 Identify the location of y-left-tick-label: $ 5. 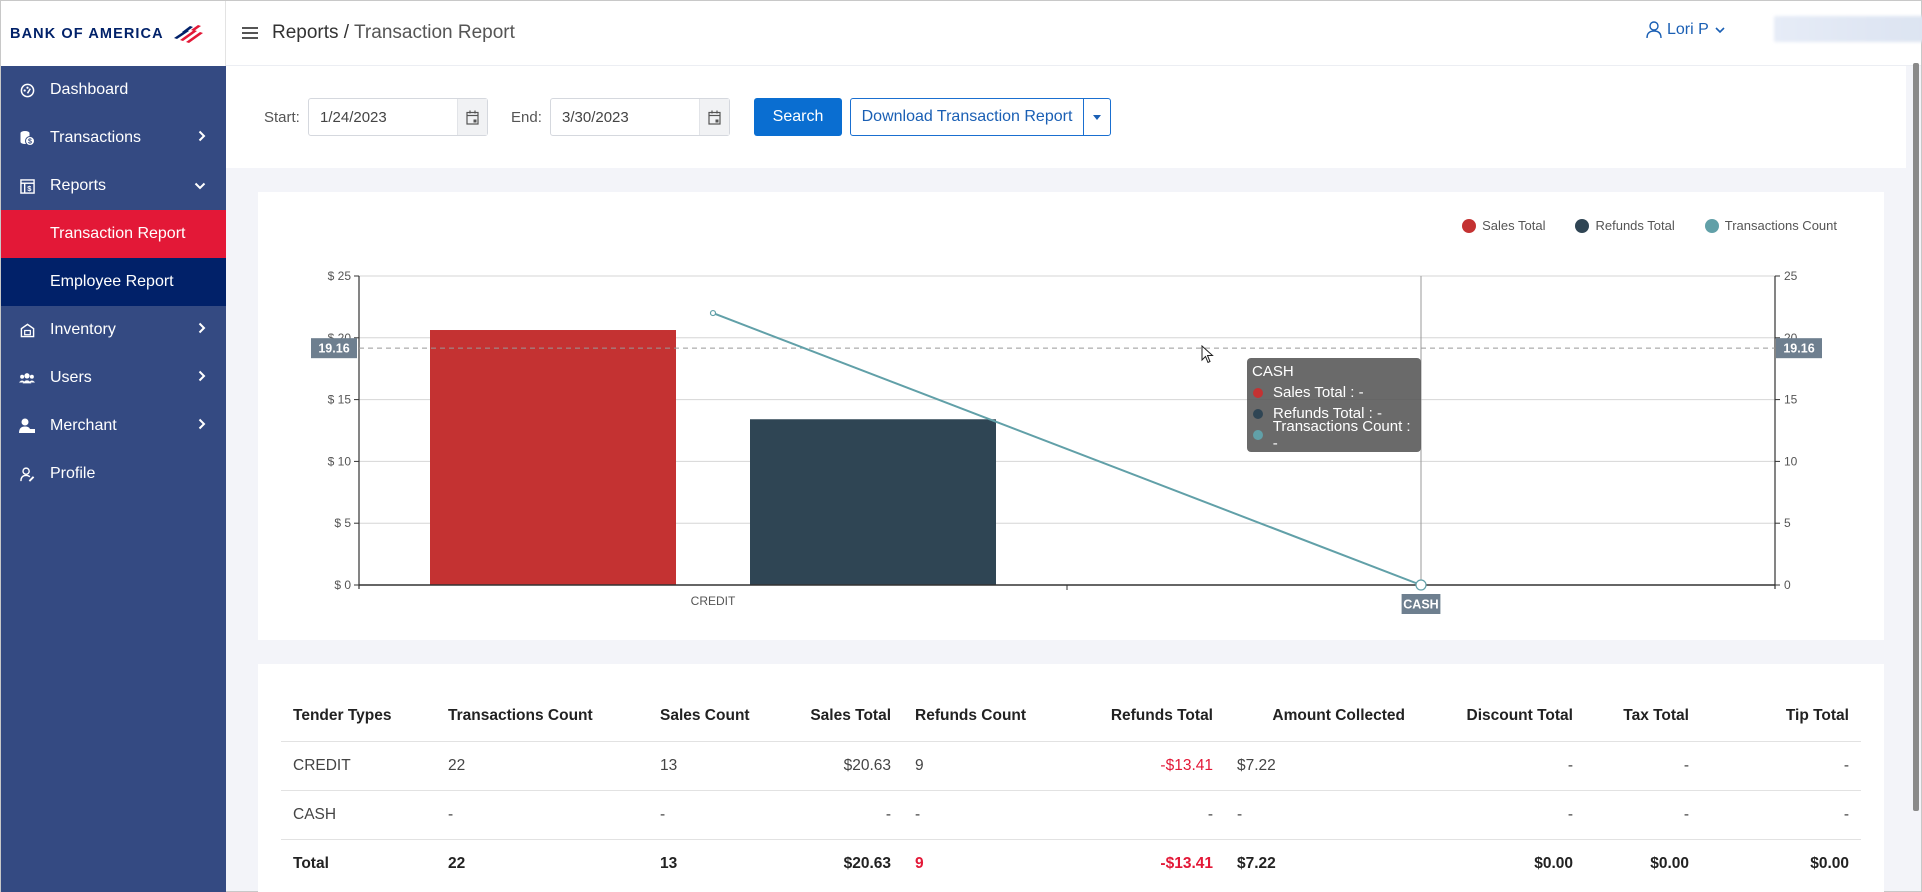
(342, 523).